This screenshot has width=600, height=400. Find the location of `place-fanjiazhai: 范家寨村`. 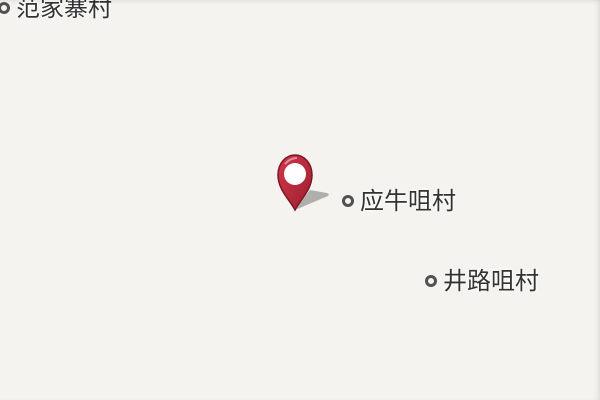

place-fanjiazhai: 范家寨村 is located at coordinates (56, 10).